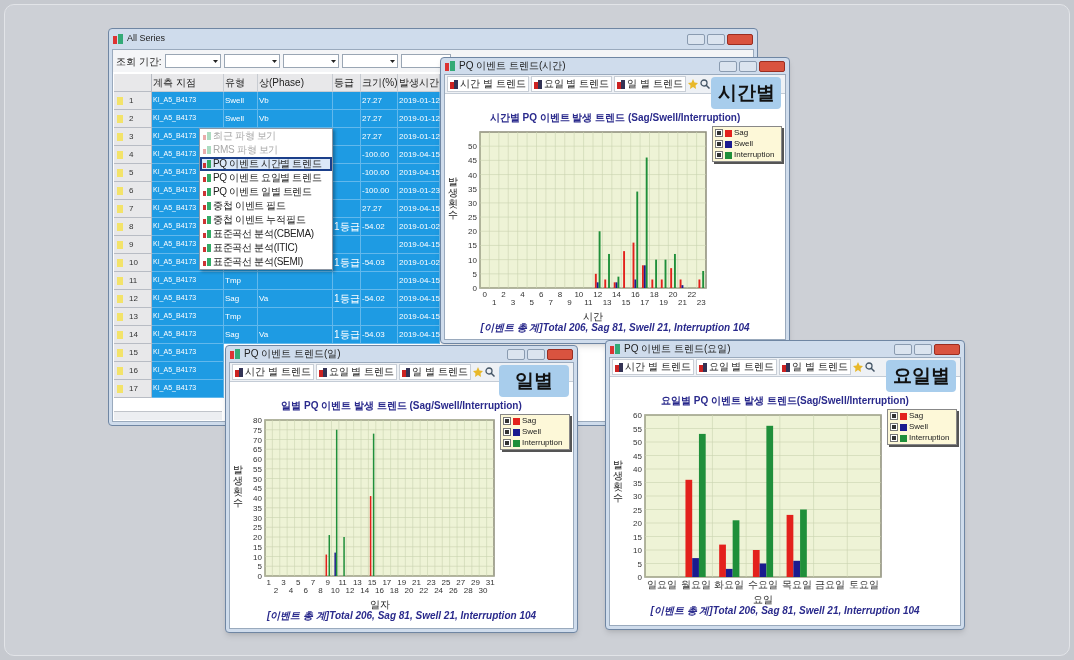 The width and height of the screenshot is (1074, 660). Describe the element at coordinates (695, 584) in the screenshot. I see `x-tick-label: 월요일` at that location.